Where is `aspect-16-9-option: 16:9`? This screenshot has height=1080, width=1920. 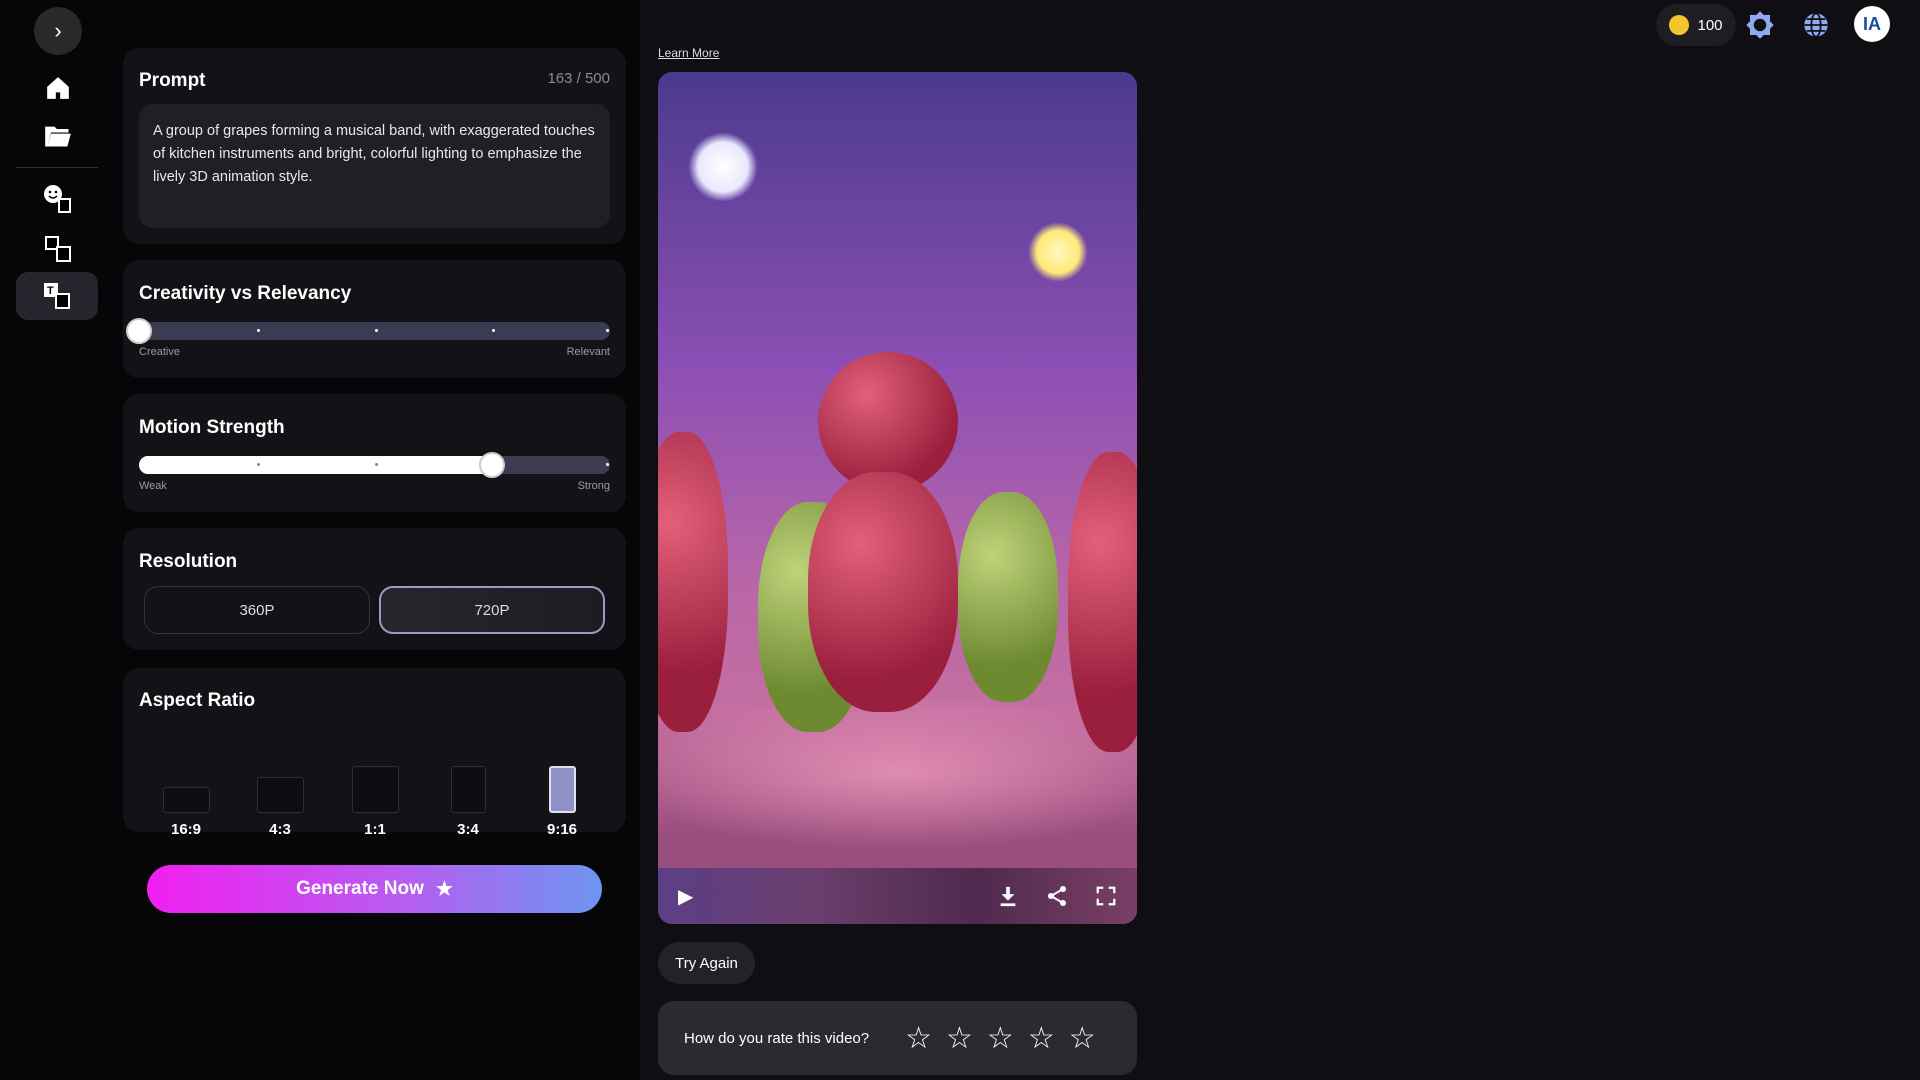
aspect-16-9-option: 16:9 is located at coordinates (186, 793).